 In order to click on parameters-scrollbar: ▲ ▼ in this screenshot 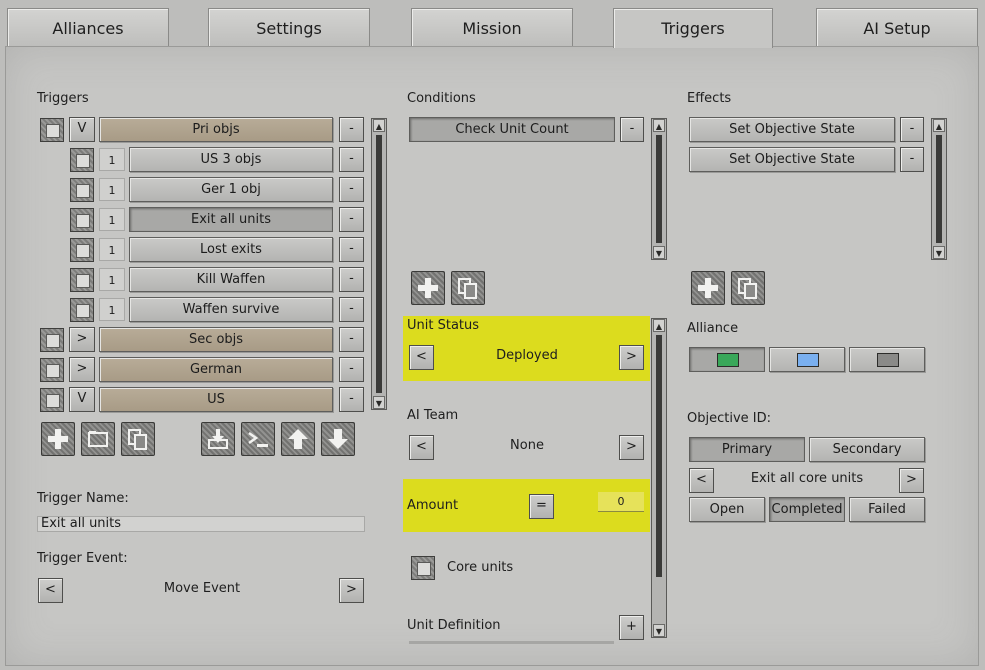, I will do `click(659, 478)`.